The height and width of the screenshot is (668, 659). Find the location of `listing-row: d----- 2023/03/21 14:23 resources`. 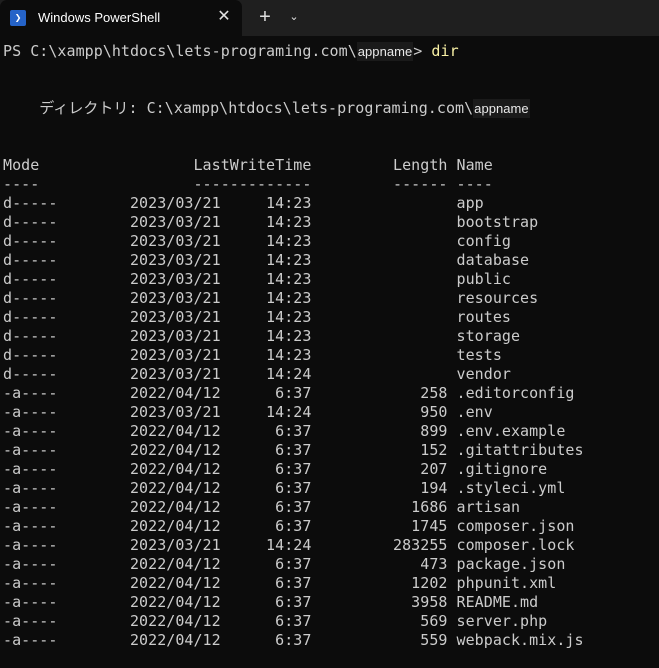

listing-row: d----- 2023/03/21 14:23 resources is located at coordinates (271, 298).